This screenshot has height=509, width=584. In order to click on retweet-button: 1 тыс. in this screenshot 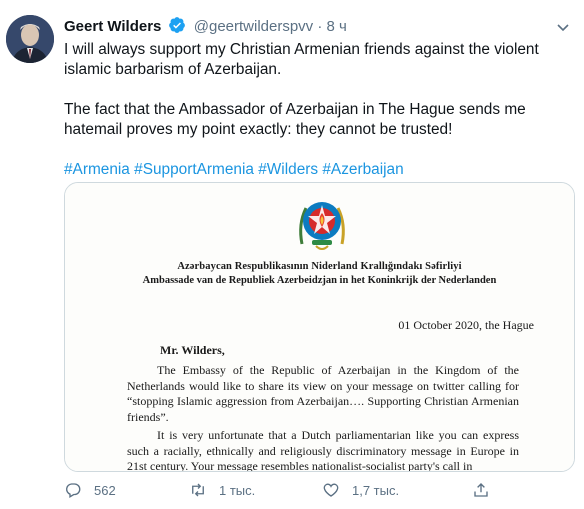, I will do `click(222, 490)`.